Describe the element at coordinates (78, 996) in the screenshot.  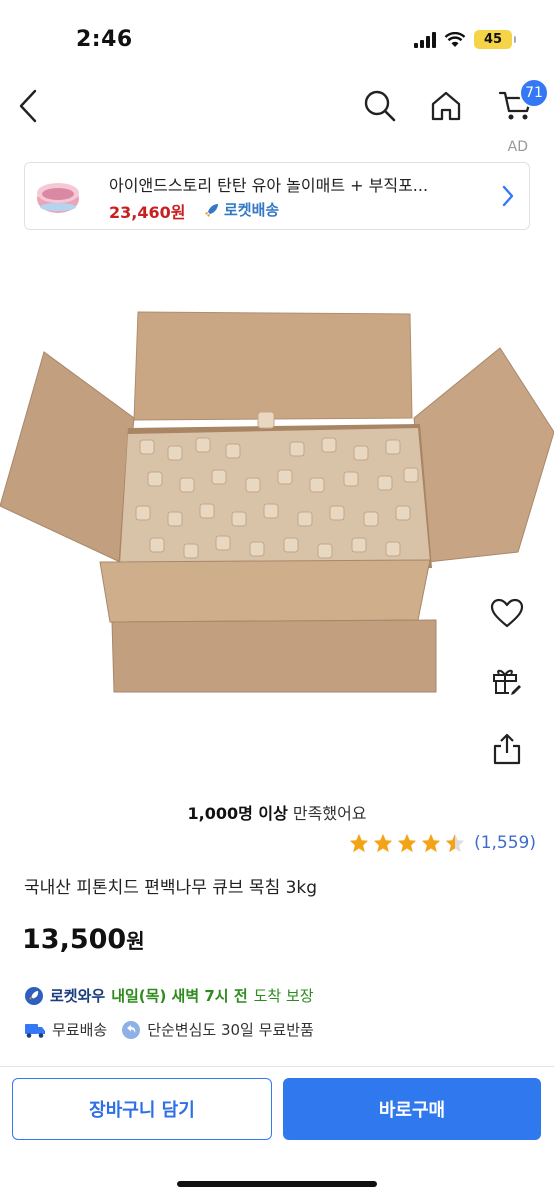
I see `rocket-wow-badge: 로켓와우` at that location.